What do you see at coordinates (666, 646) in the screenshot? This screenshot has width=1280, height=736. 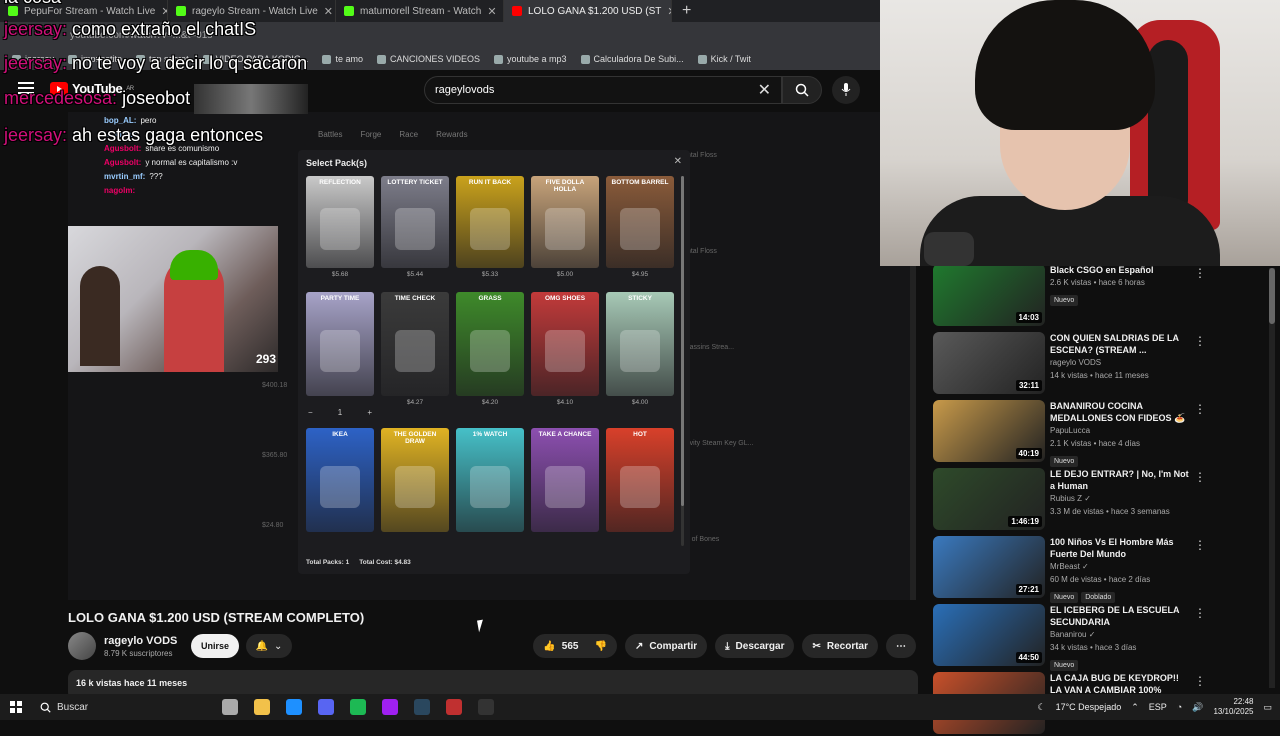 I see `share-button: ↗ Compartir` at bounding box center [666, 646].